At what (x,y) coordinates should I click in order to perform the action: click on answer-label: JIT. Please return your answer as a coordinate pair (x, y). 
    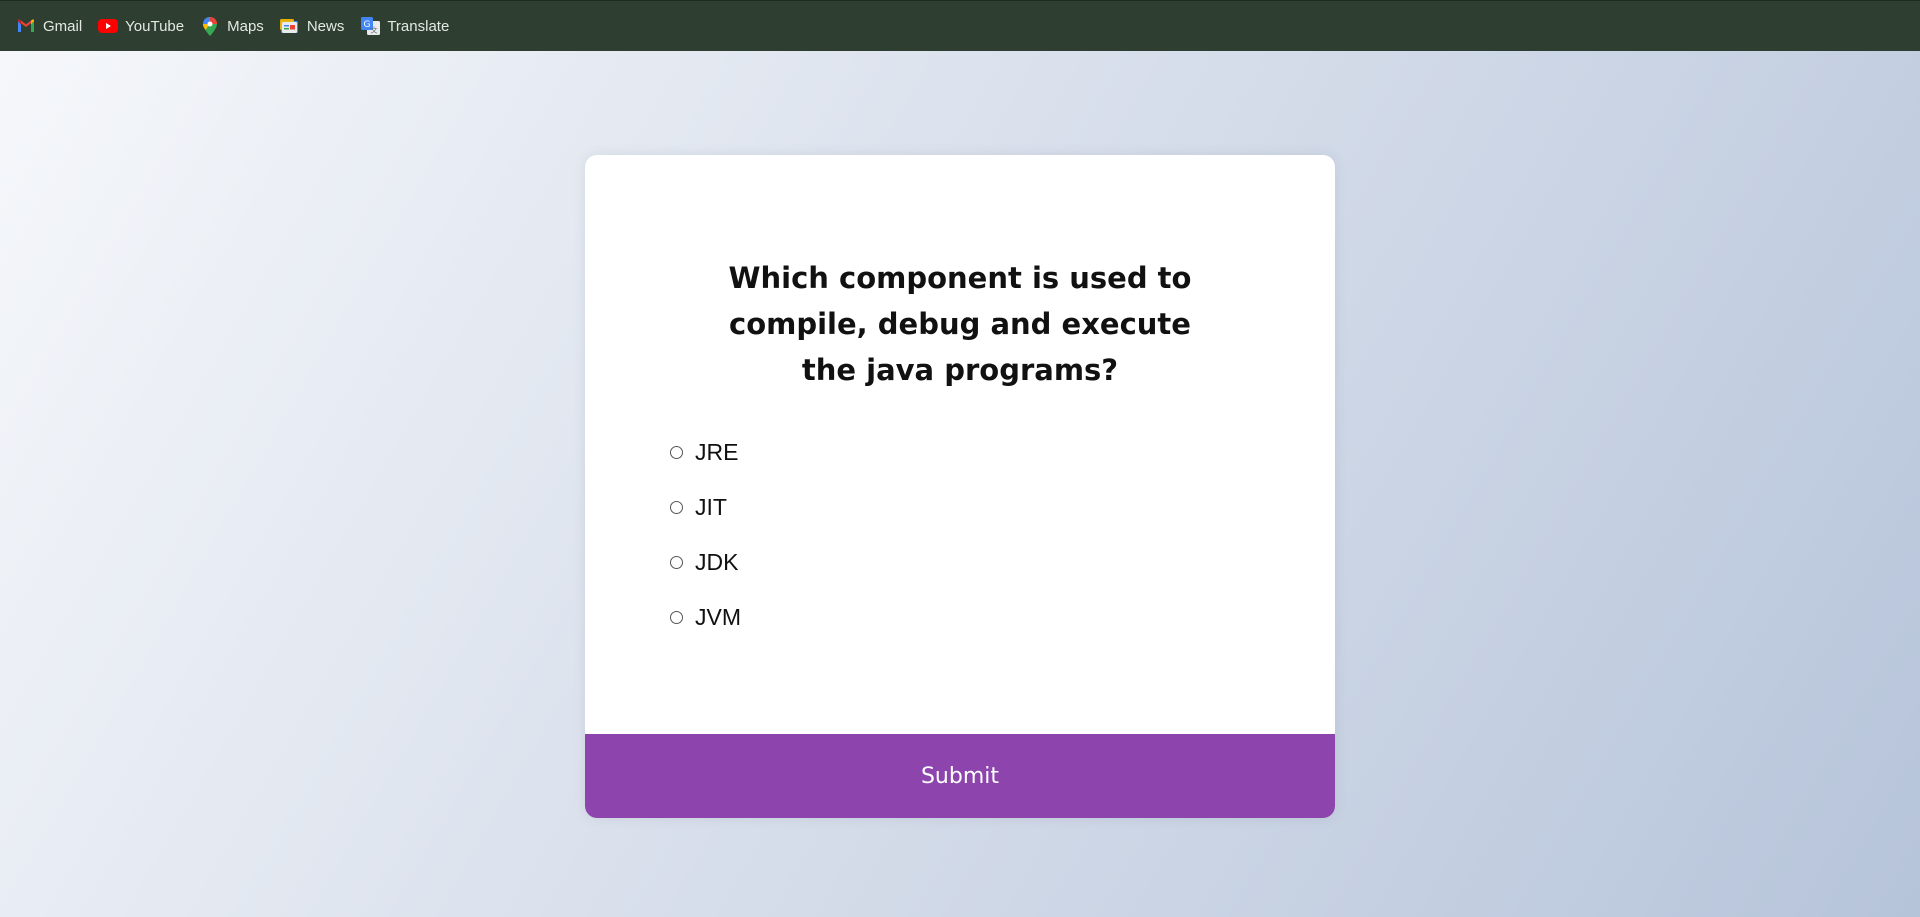
    Looking at the image, I should click on (711, 507).